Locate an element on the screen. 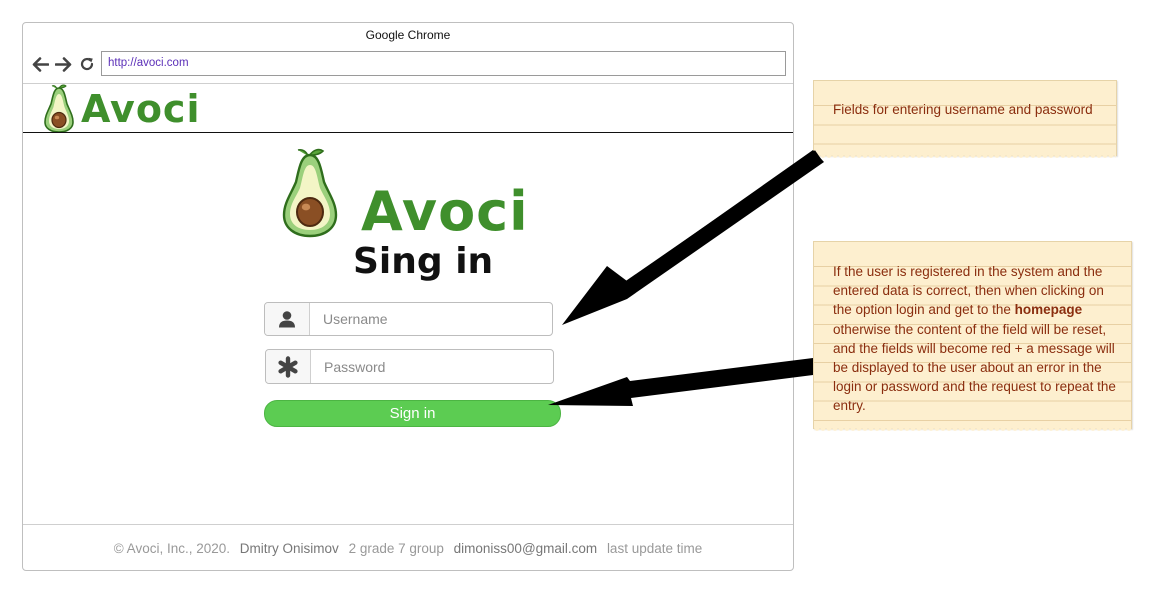  arrow-to-signin is located at coordinates (680, 382).